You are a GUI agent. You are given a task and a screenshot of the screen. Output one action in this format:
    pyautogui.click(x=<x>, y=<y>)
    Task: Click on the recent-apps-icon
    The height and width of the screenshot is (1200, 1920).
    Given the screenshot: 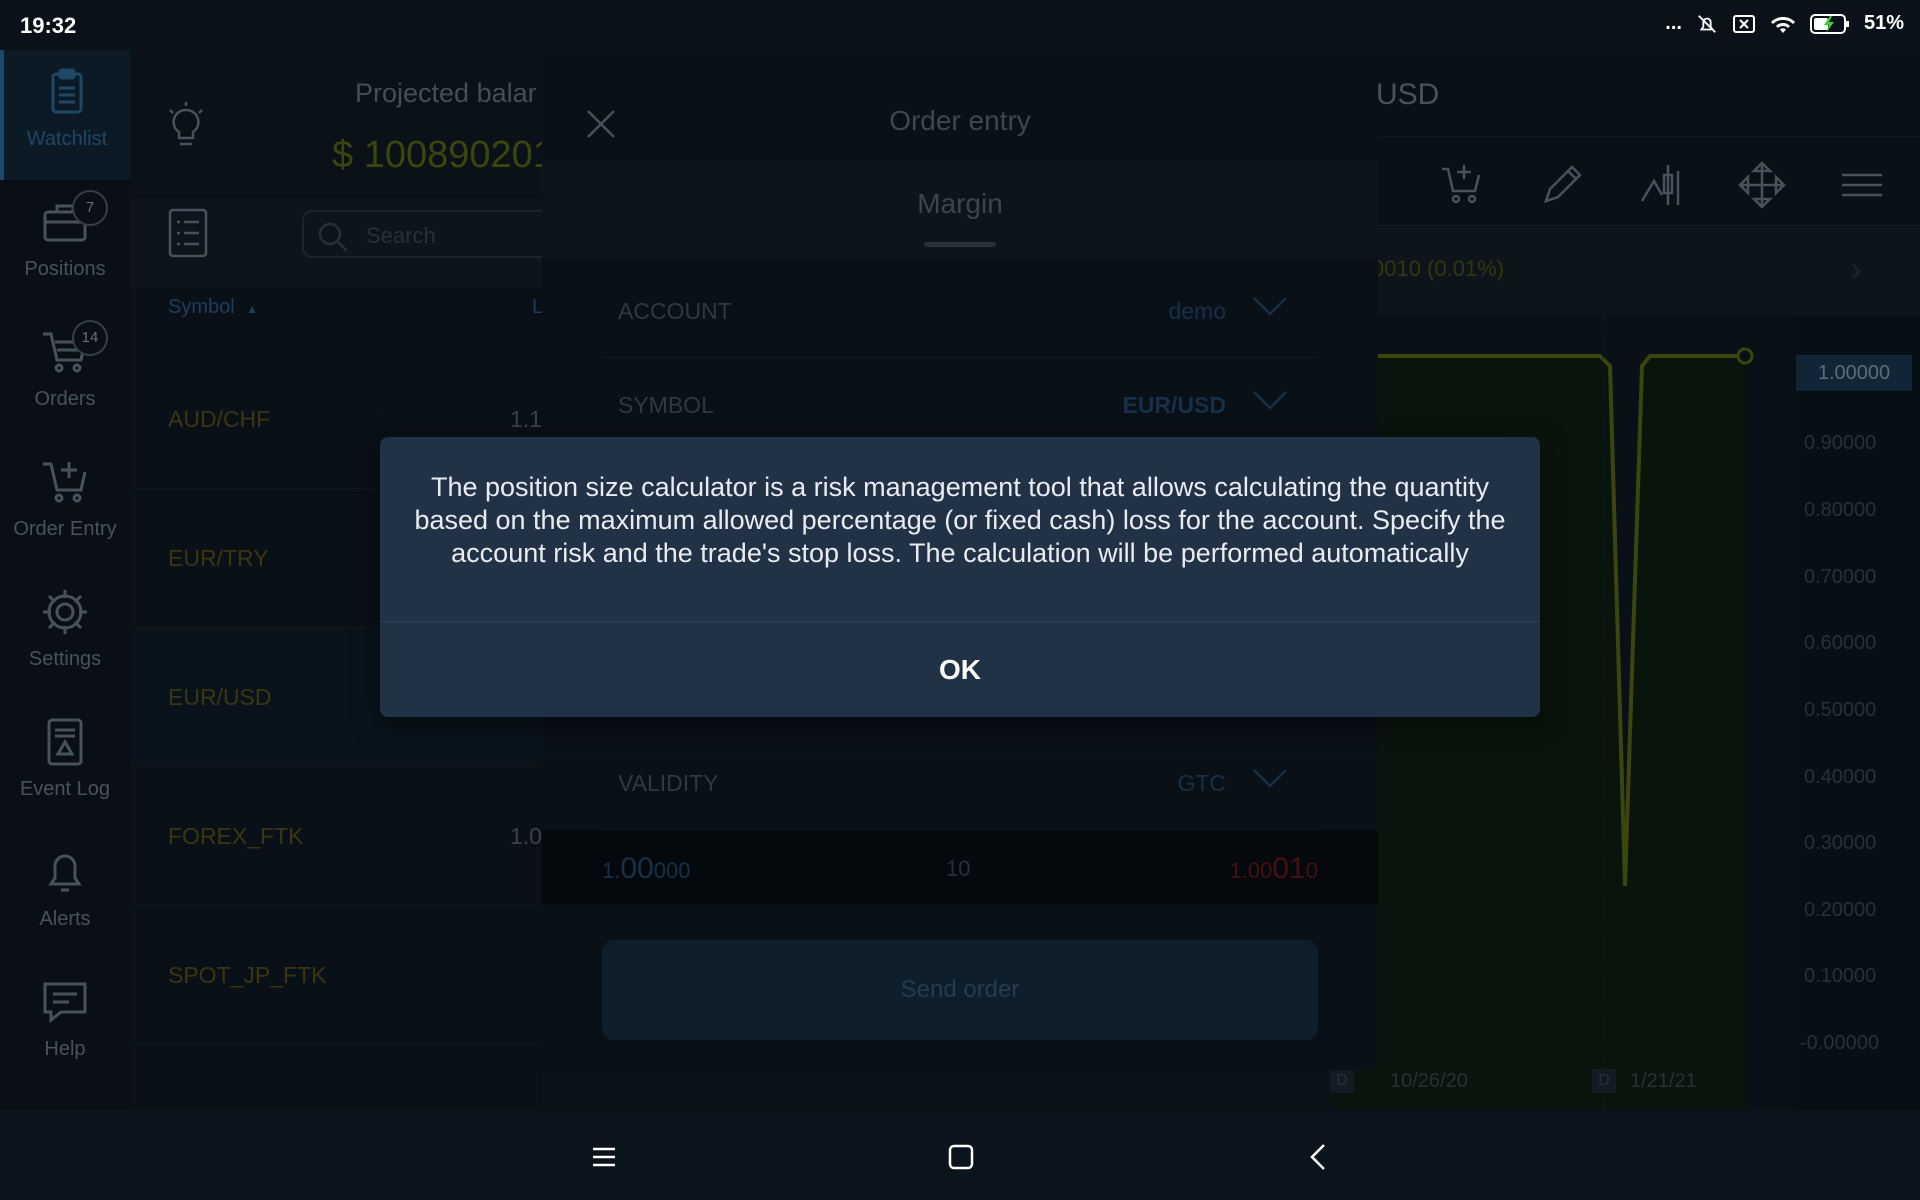 What is the action you would take?
    pyautogui.click(x=604, y=1157)
    